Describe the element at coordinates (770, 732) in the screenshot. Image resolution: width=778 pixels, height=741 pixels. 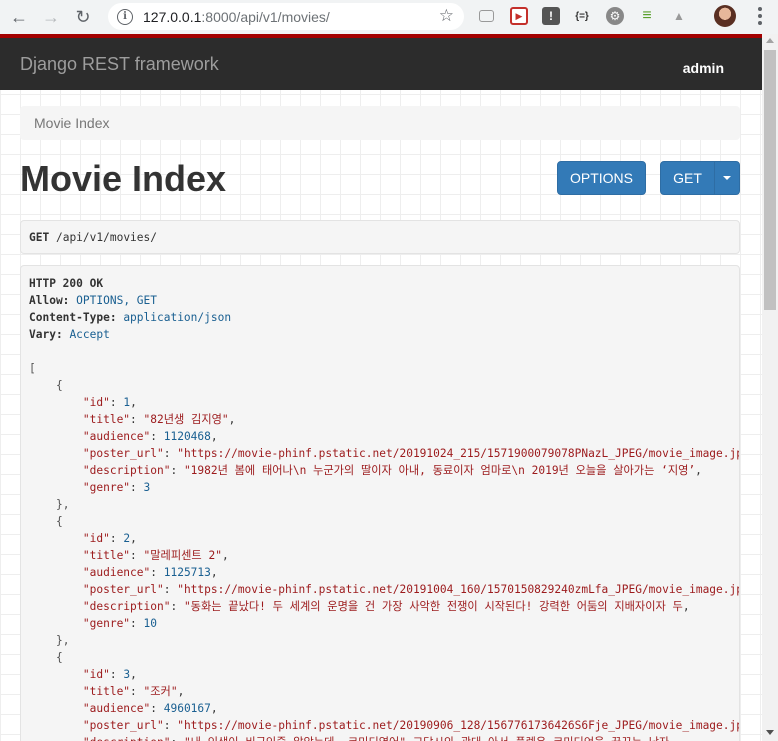
I see `scroll-down-arrow-icon` at that location.